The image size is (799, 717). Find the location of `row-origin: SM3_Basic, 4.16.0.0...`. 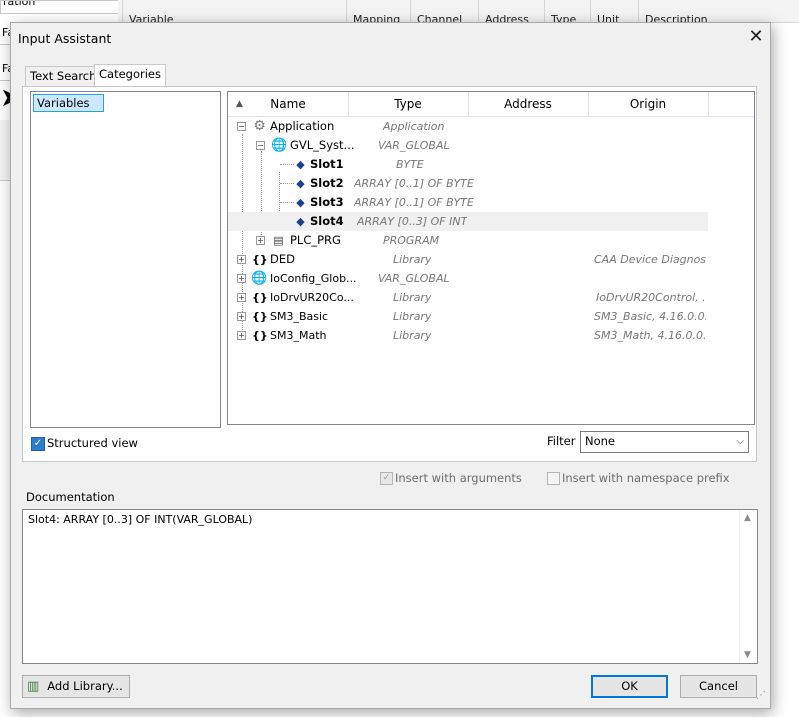

row-origin: SM3_Basic, 4.16.0.0... is located at coordinates (650, 316).